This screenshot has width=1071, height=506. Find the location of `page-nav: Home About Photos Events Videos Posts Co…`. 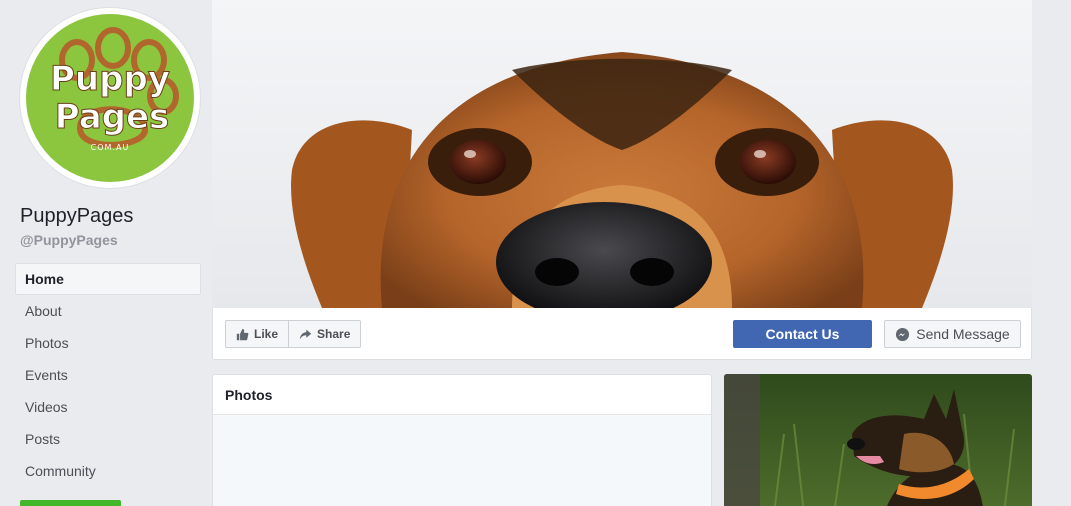

page-nav: Home About Photos Events Videos Posts Co… is located at coordinates (108, 375).